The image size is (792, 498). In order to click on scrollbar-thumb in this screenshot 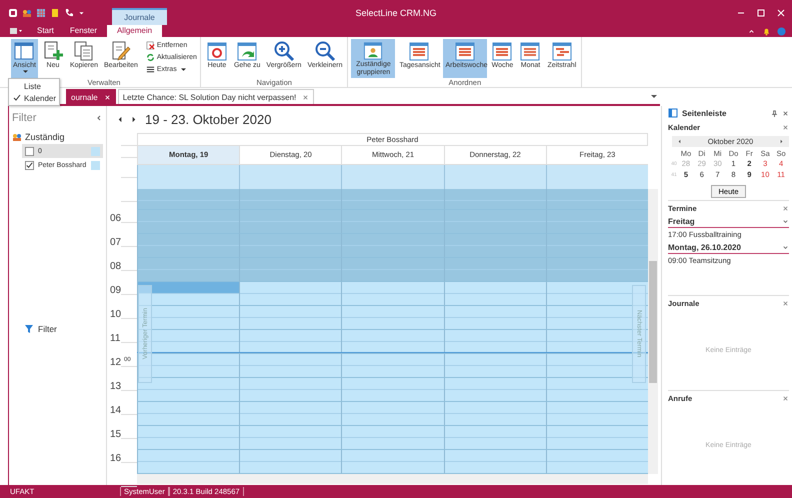, I will do `click(653, 322)`.